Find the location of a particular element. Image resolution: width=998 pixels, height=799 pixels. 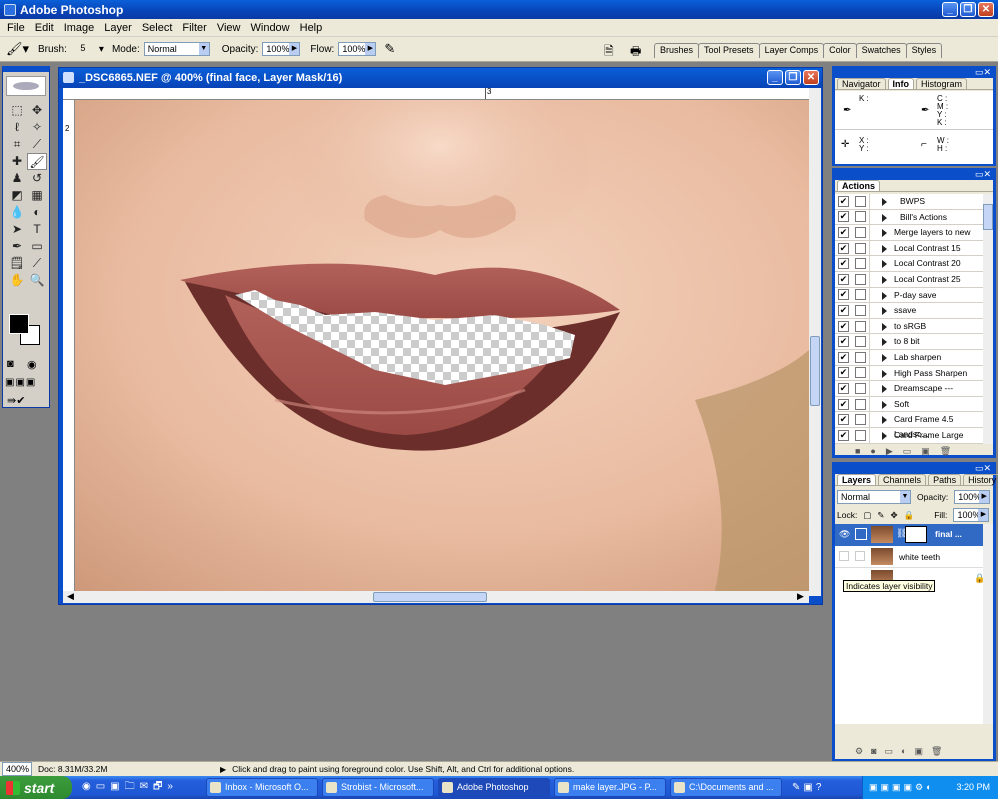

doc-close-button: ✕ is located at coordinates (811, 77).